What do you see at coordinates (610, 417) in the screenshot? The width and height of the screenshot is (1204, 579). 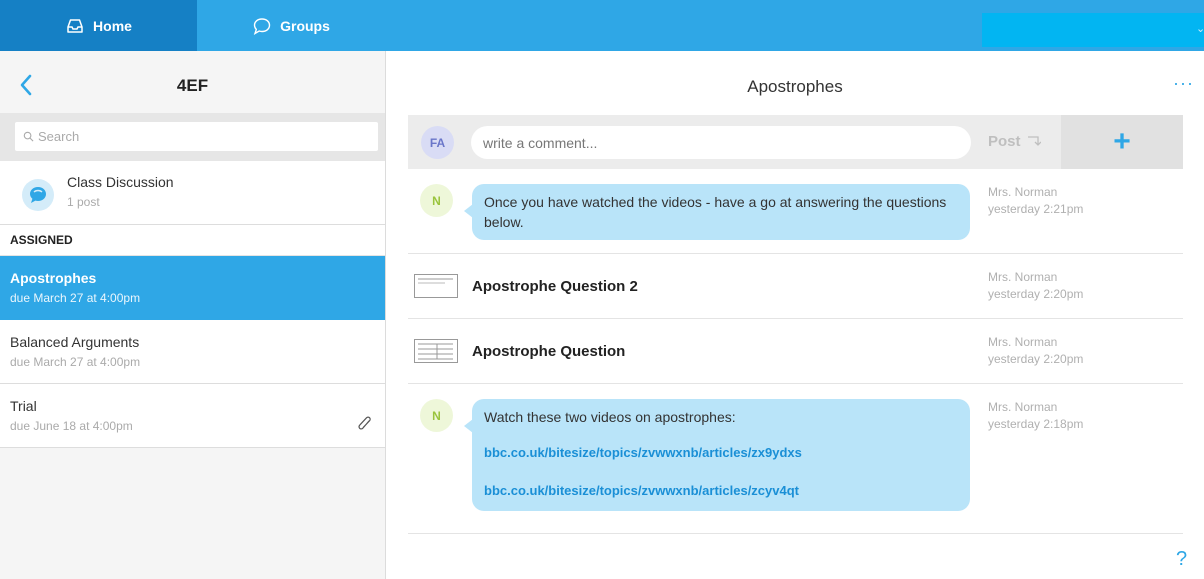 I see `message-text: Watch these two videos on apostrophes:` at bounding box center [610, 417].